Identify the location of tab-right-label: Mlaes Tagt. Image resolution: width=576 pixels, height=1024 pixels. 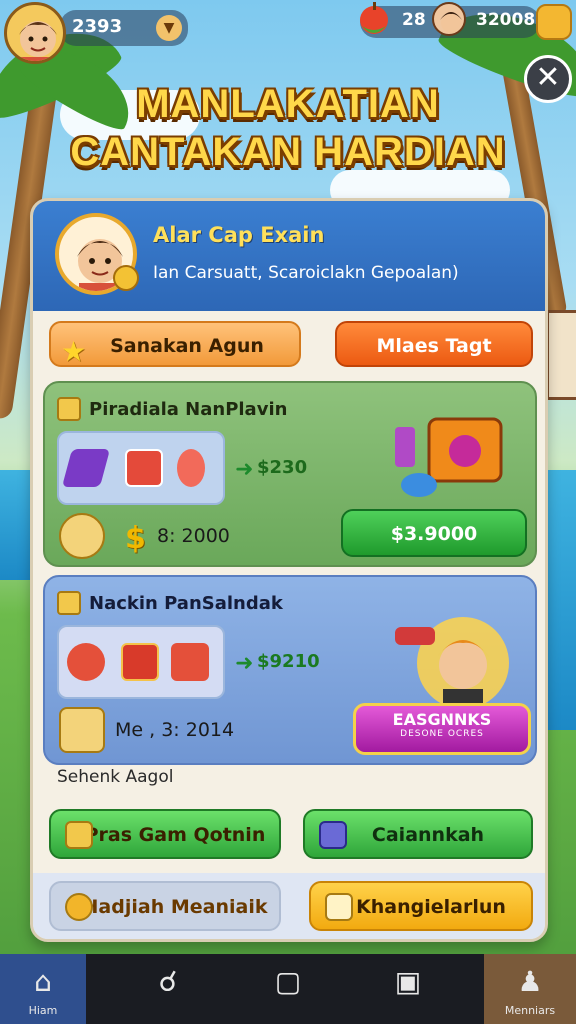
(434, 346).